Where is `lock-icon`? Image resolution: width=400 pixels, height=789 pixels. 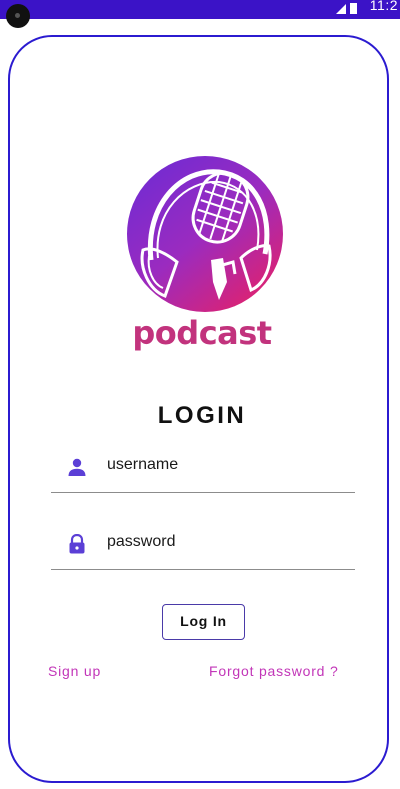 lock-icon is located at coordinates (77, 544).